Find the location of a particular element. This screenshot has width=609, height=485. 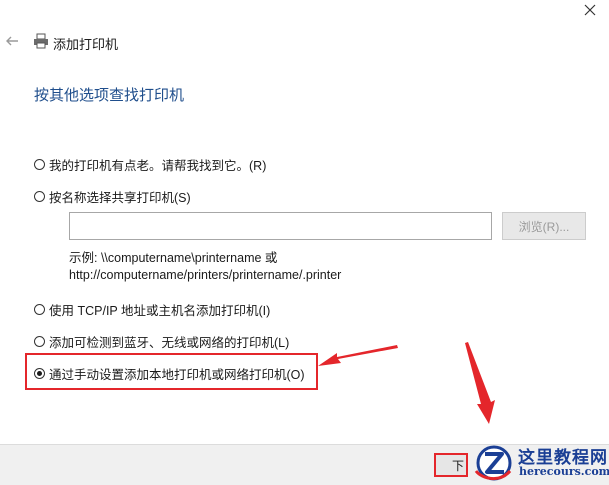

option-tcpip: 使用 TCP/IP 地址或主机名添加打印机(I) is located at coordinates (152, 309).